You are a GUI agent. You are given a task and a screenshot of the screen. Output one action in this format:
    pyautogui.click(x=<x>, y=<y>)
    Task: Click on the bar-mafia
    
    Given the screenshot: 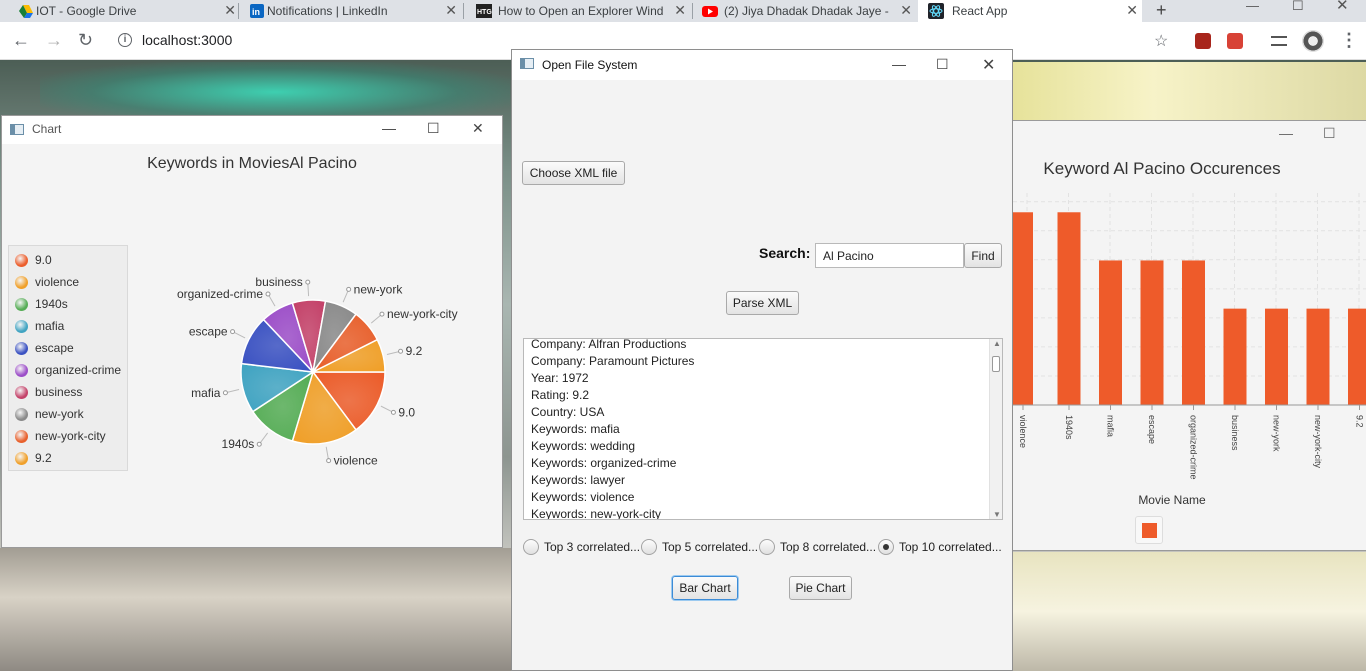 What is the action you would take?
    pyautogui.click(x=1152, y=332)
    